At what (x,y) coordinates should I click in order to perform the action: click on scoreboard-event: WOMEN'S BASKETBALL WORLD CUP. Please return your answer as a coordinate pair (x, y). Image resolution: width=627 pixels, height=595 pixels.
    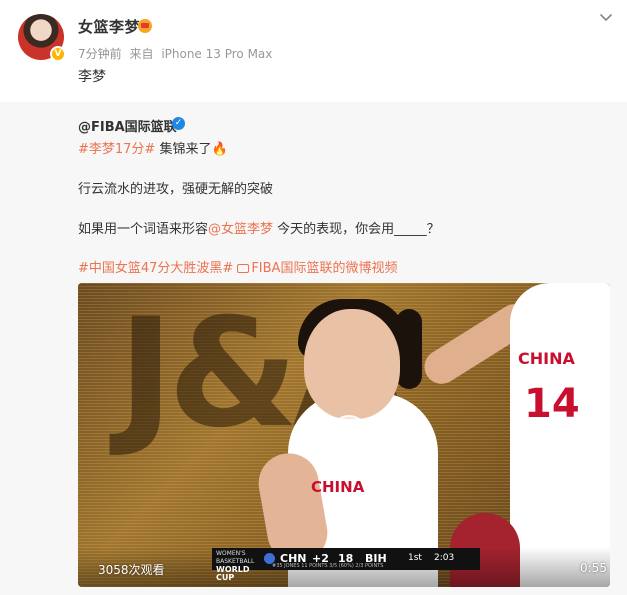
    Looking at the image, I should click on (240, 566).